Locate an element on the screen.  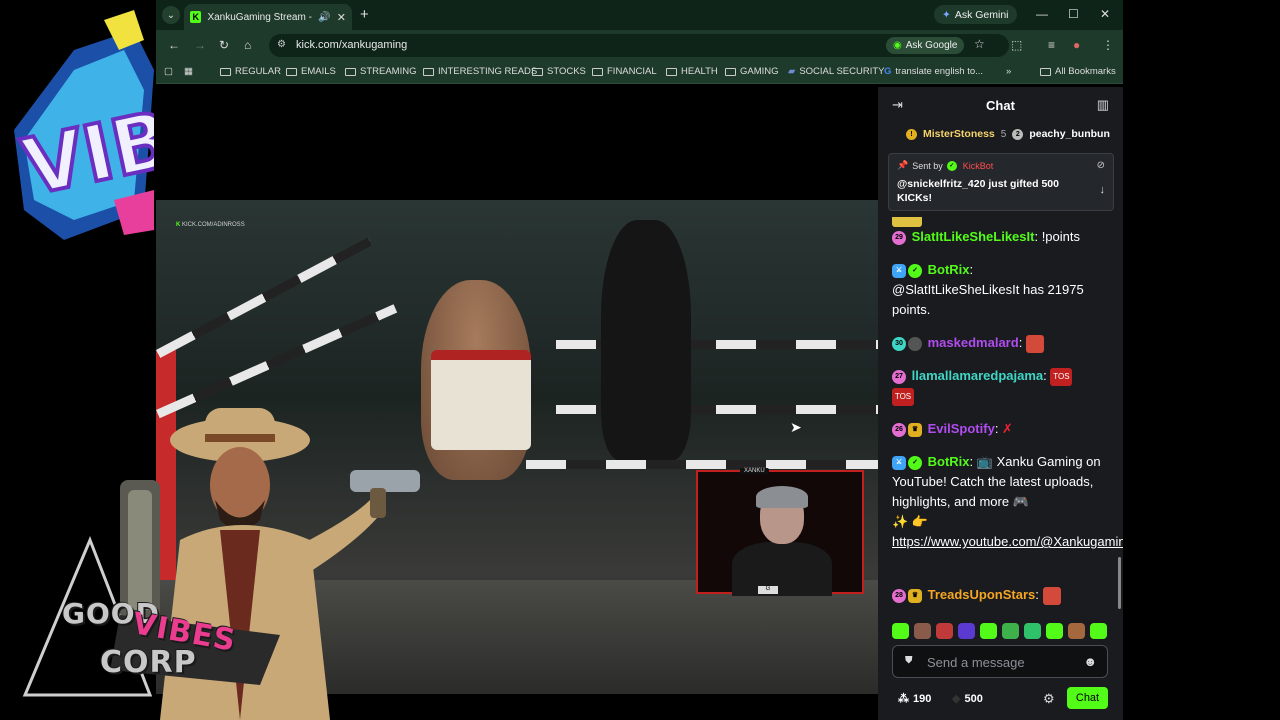
kick-favicon-icon: K is located at coordinates (196, 17).